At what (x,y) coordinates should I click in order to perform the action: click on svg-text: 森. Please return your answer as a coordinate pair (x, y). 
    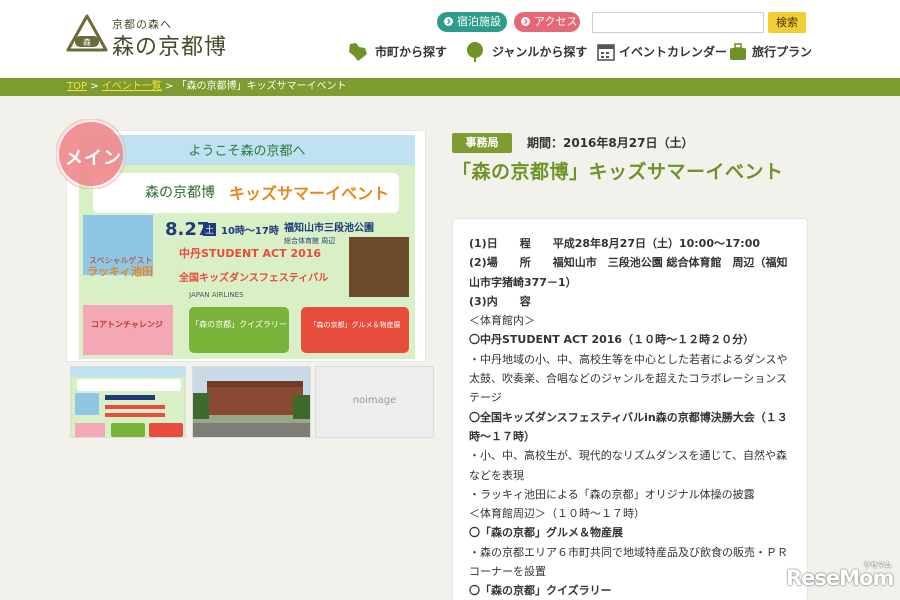
    Looking at the image, I should click on (87, 42).